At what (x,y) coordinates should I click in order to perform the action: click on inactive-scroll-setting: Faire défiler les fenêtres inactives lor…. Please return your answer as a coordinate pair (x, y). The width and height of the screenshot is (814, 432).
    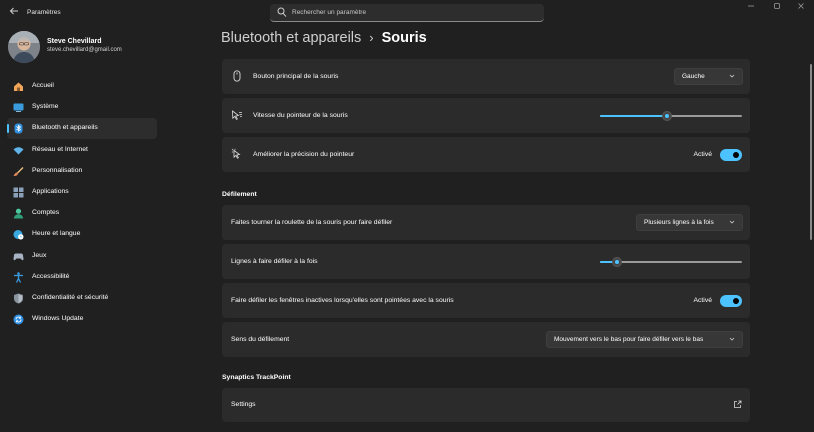
    Looking at the image, I should click on (486, 300).